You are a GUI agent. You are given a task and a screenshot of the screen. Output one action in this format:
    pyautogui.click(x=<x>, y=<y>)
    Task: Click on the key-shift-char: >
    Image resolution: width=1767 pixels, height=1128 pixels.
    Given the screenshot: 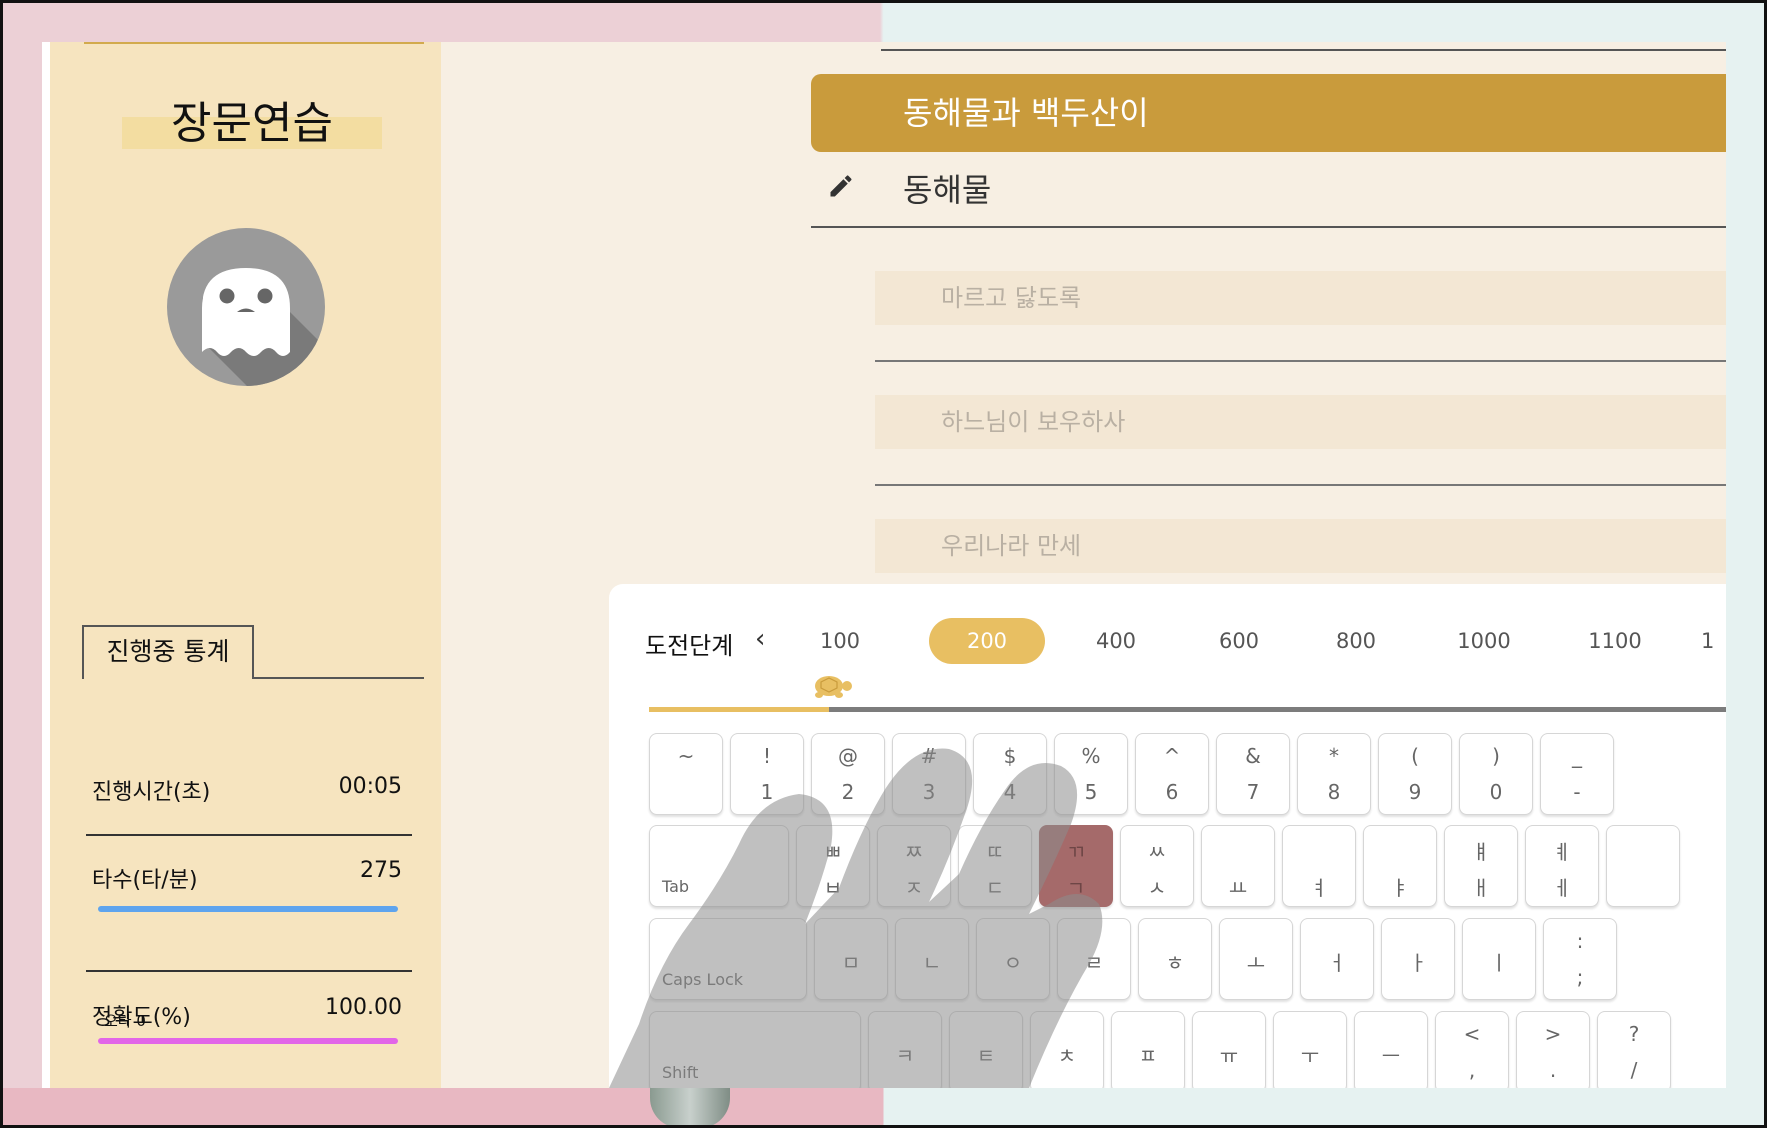 What is the action you would take?
    pyautogui.click(x=1553, y=1034)
    